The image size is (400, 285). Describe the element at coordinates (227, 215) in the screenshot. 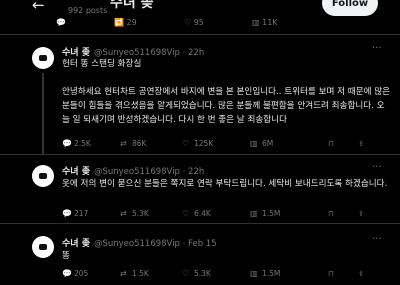

I see `tweet-actions: 💬 217 ⇄ 5.3K ♡ 6.4K ▥ 1.5M ⊓ ⇪` at that location.